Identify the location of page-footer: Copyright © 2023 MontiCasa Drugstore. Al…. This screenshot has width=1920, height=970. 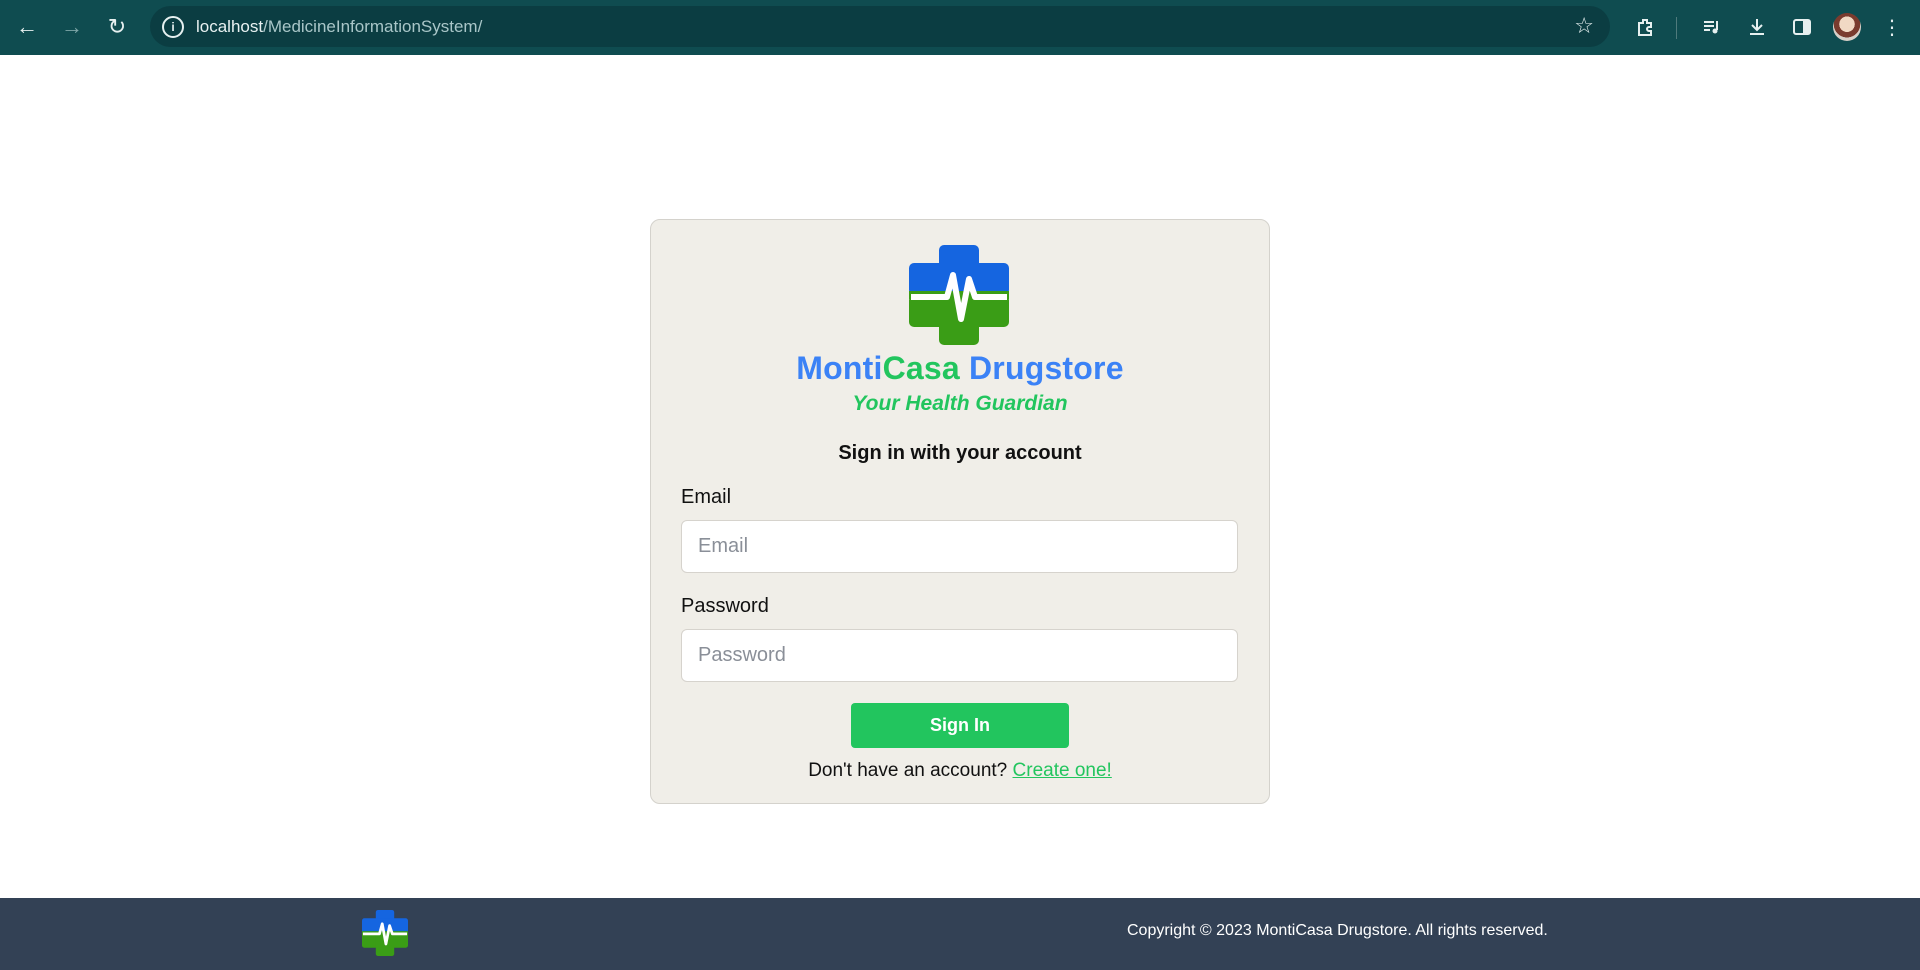
(960, 934).